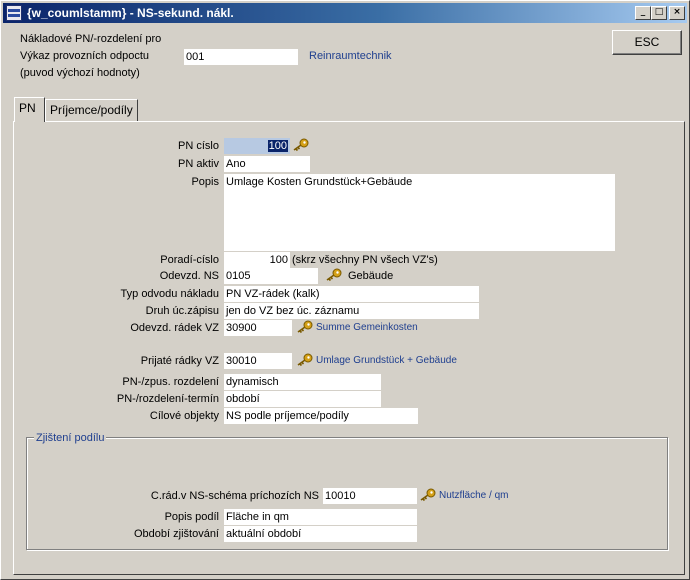 This screenshot has width=690, height=580. Describe the element at coordinates (179, 361) in the screenshot. I see `prijate-radky-label: Prijaté rádky VZ` at that location.